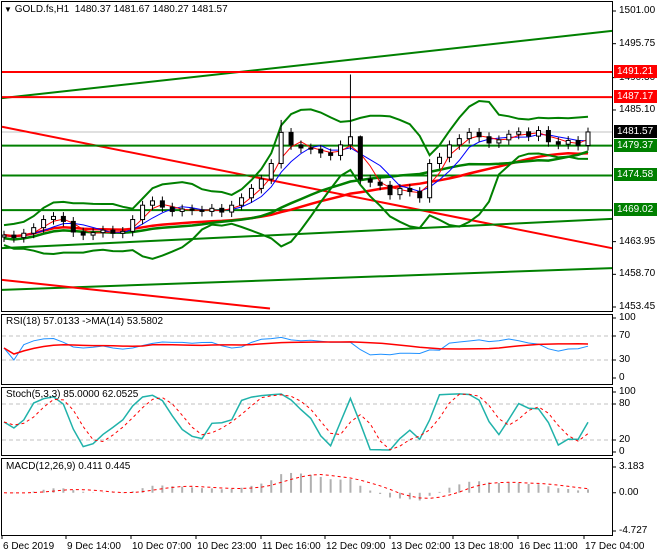  Describe the element at coordinates (94, 546) in the screenshot. I see `x-tick-label: 9 Dec 14:00` at that location.